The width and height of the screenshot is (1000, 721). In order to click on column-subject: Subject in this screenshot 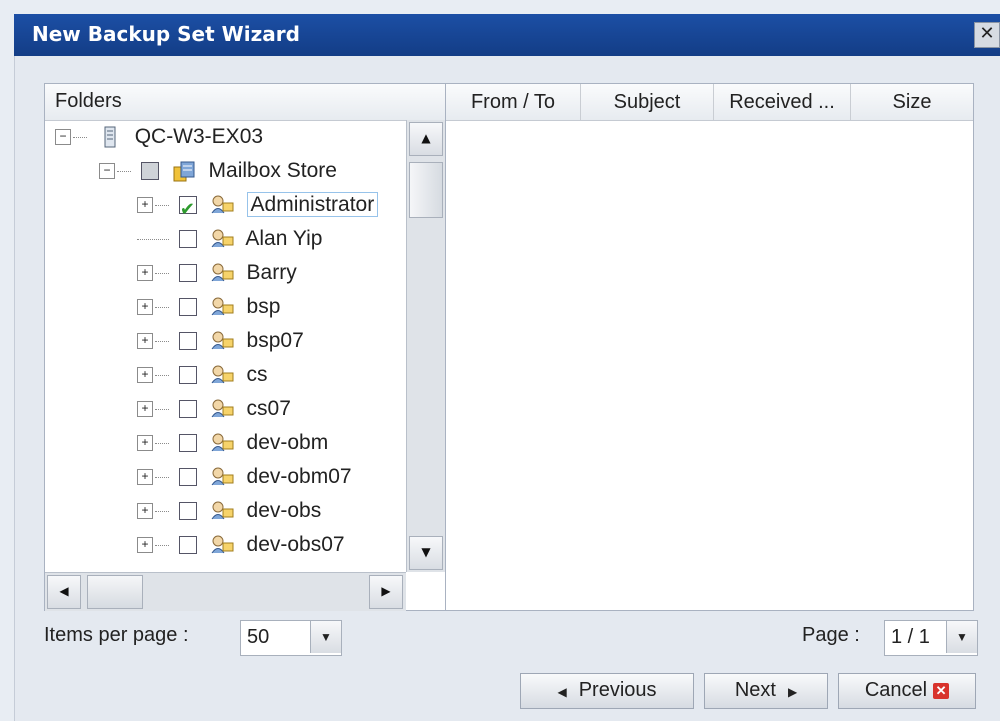, I will do `click(647, 102)`.